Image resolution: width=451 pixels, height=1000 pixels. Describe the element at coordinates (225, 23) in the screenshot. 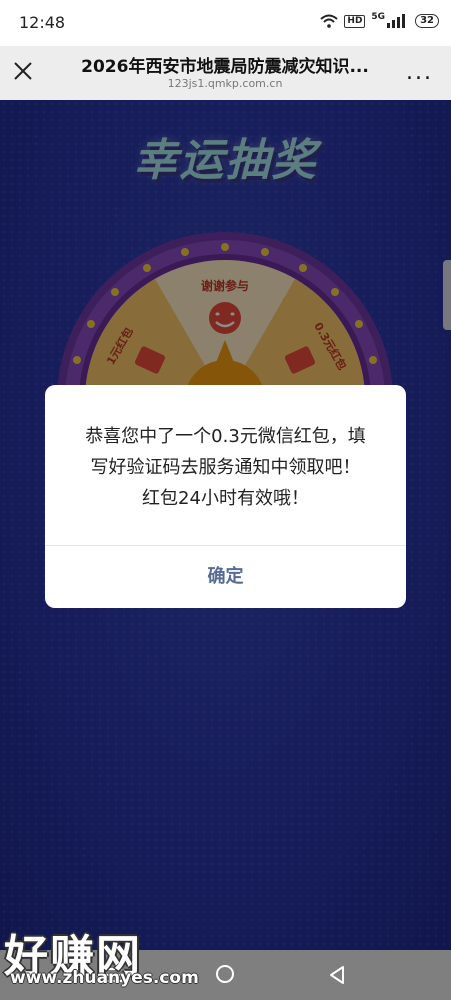

I see `status-bar: 12:48 HD 5G 32` at that location.